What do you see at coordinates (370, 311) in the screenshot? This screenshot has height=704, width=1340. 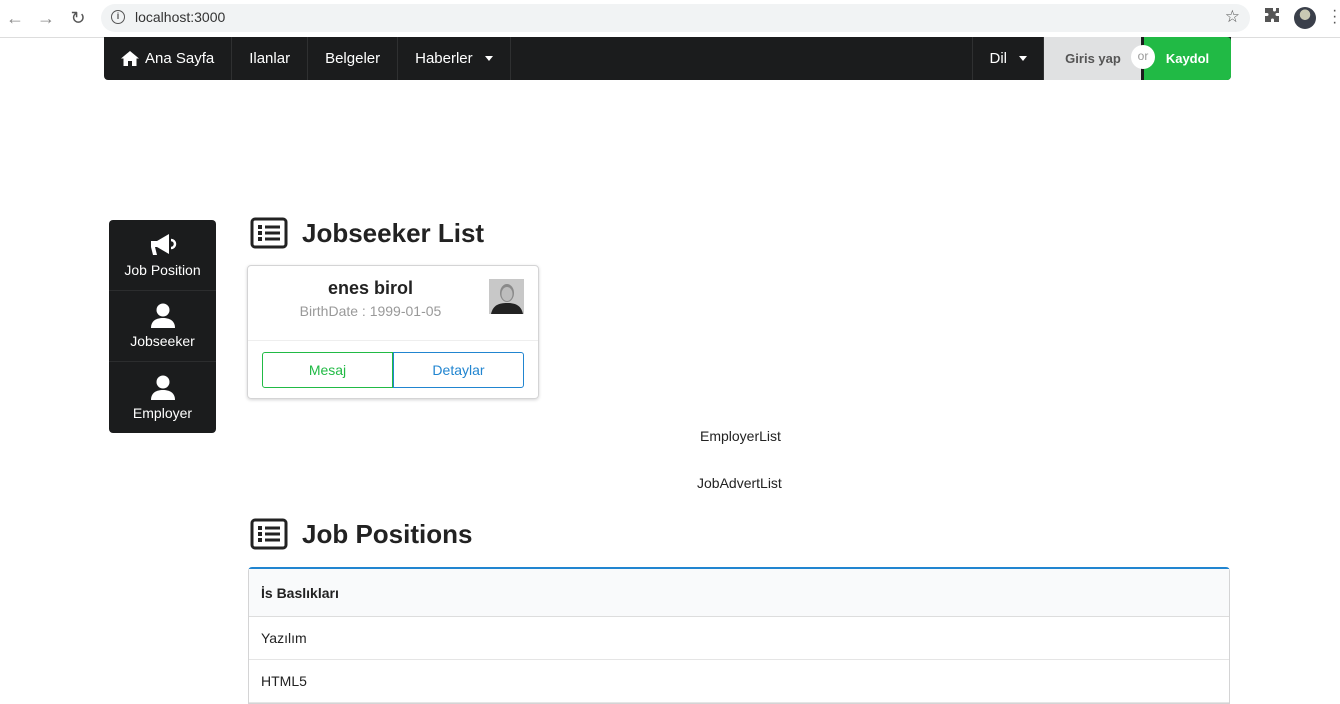 I see `jobseeker-birthdate: BirthDate : 1999-01-05` at bounding box center [370, 311].